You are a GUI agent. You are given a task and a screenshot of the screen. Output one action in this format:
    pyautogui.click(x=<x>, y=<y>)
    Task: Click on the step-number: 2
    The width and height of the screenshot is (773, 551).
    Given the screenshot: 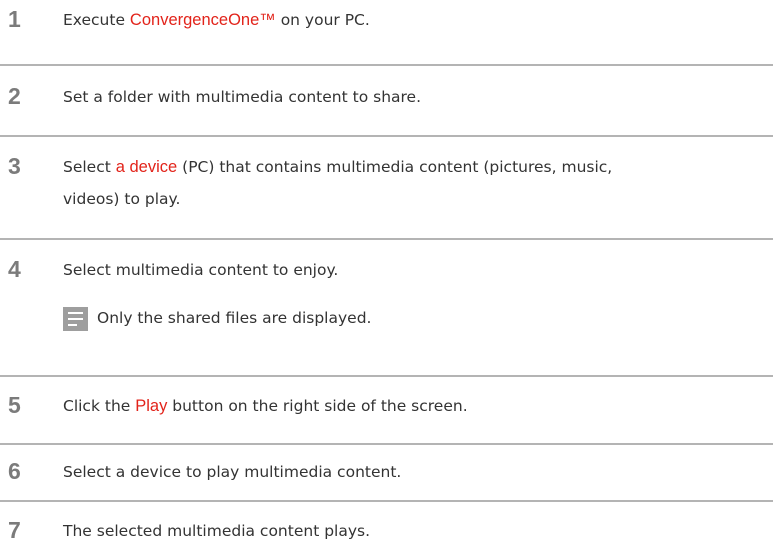 What is the action you would take?
    pyautogui.click(x=14, y=96)
    